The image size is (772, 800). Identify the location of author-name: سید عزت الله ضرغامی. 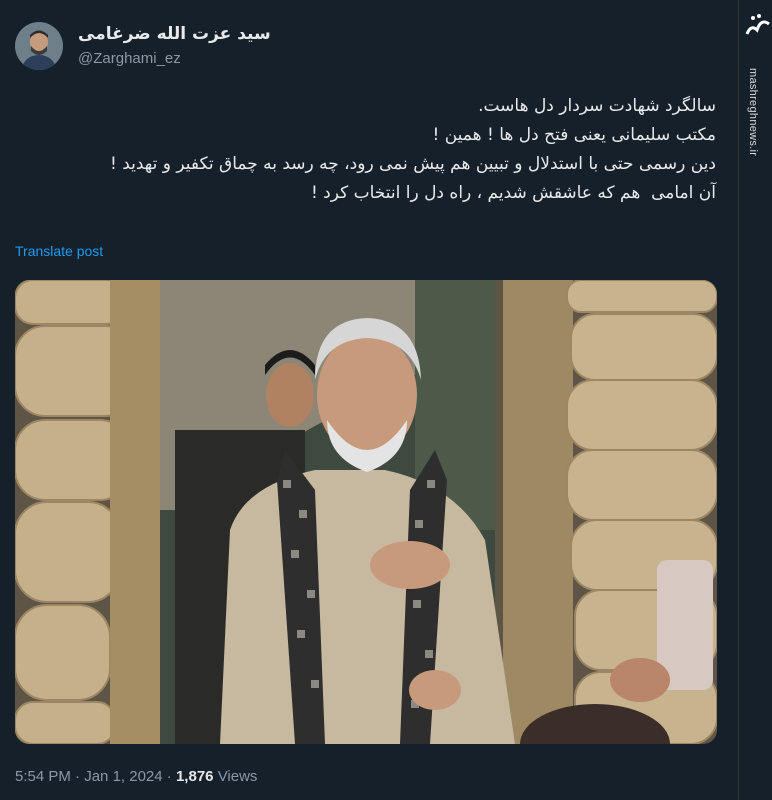
(174, 34).